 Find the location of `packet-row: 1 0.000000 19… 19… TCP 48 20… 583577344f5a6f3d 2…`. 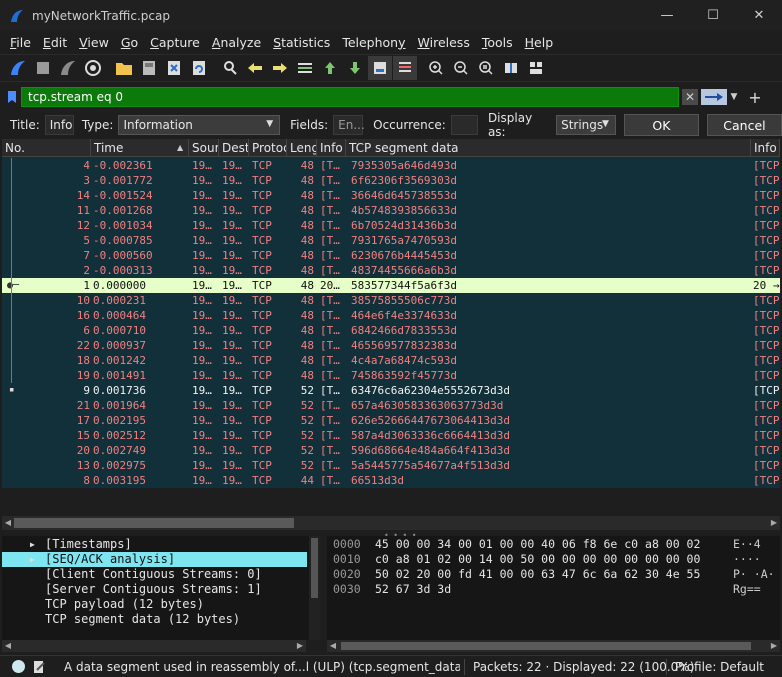

packet-row: 1 0.000000 19… 19… TCP 48 20… 583577344f5a6f3d 2… is located at coordinates (391, 285).